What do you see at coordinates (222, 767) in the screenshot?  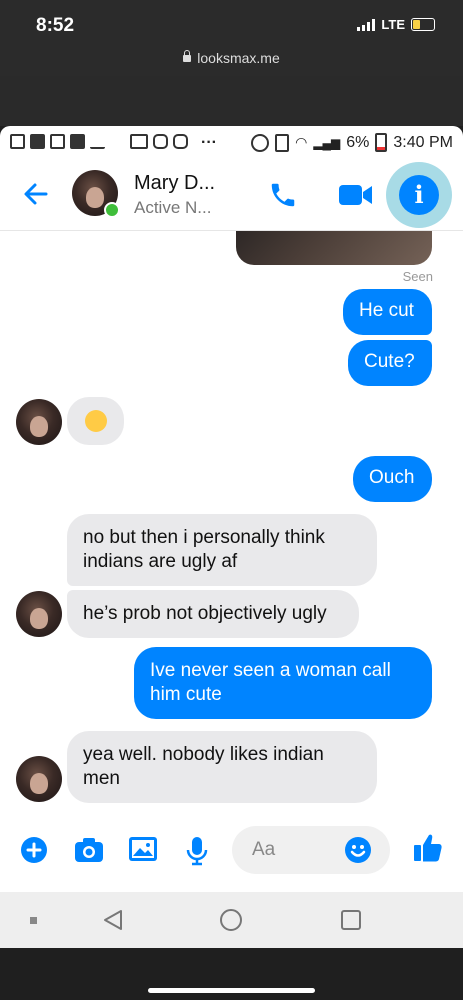 I see `message-bubble-incoming: yea well. nobody likes indian men` at bounding box center [222, 767].